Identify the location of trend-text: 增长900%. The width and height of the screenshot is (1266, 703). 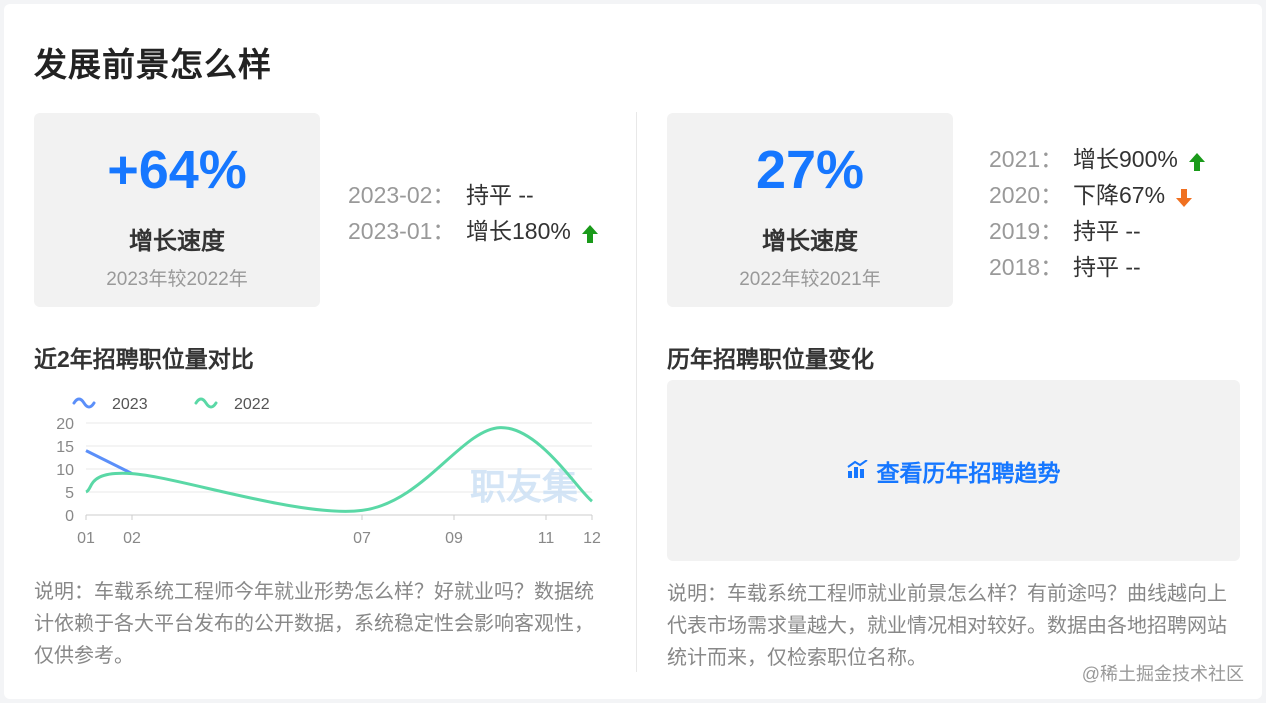
(1125, 159).